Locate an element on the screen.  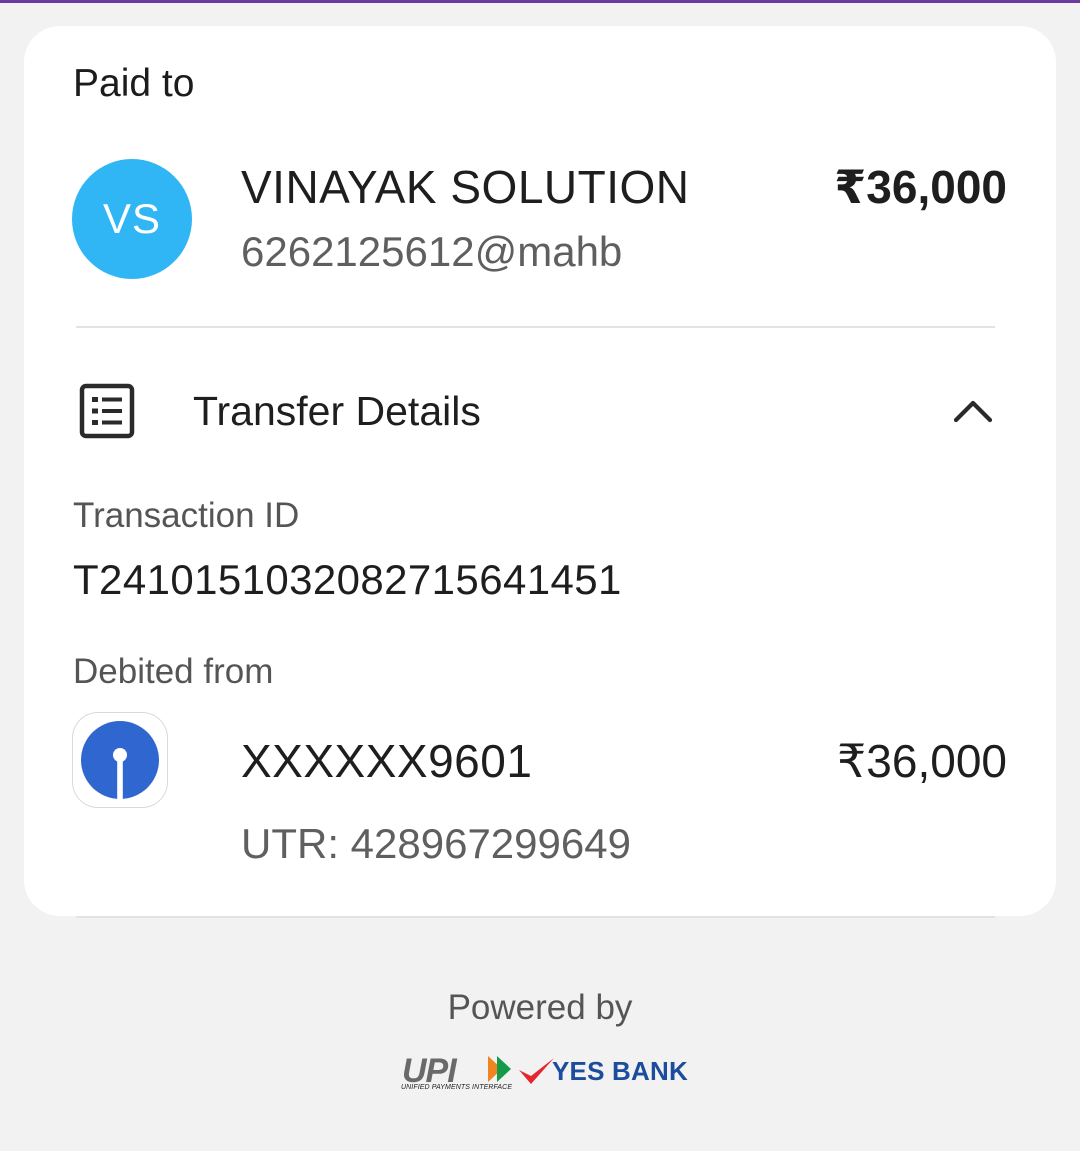
avatar-initials: VS is located at coordinates (132, 218).